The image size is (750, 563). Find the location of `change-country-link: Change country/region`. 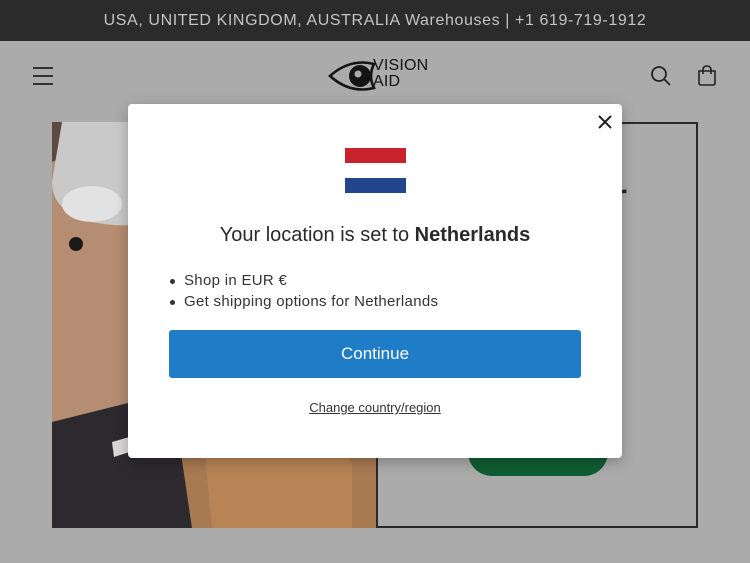

change-country-link: Change country/region is located at coordinates (375, 407).